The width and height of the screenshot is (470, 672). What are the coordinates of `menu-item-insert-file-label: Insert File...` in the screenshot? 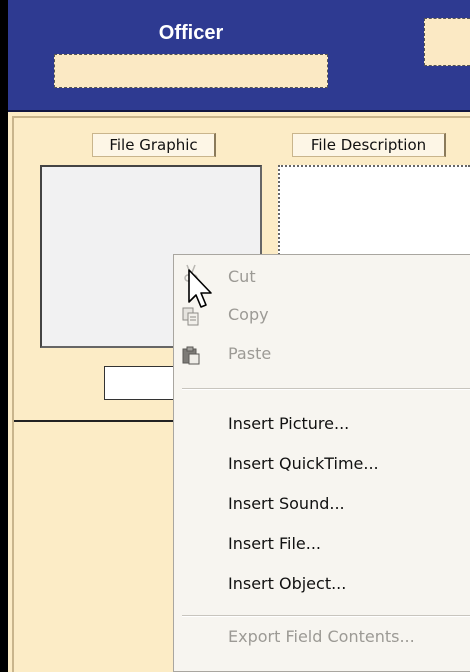 It's located at (275, 543).